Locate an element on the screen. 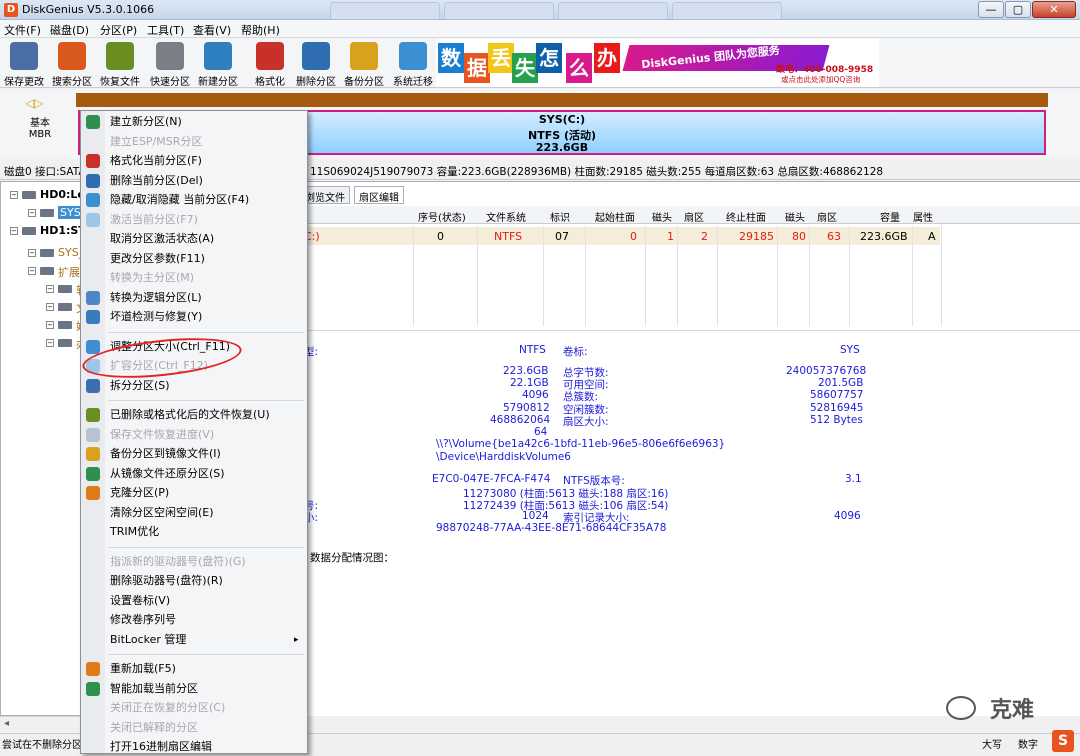 The image size is (1080, 756). context-menu-item: 隐藏/取消隐藏 当前分区(F4) is located at coordinates (179, 200).